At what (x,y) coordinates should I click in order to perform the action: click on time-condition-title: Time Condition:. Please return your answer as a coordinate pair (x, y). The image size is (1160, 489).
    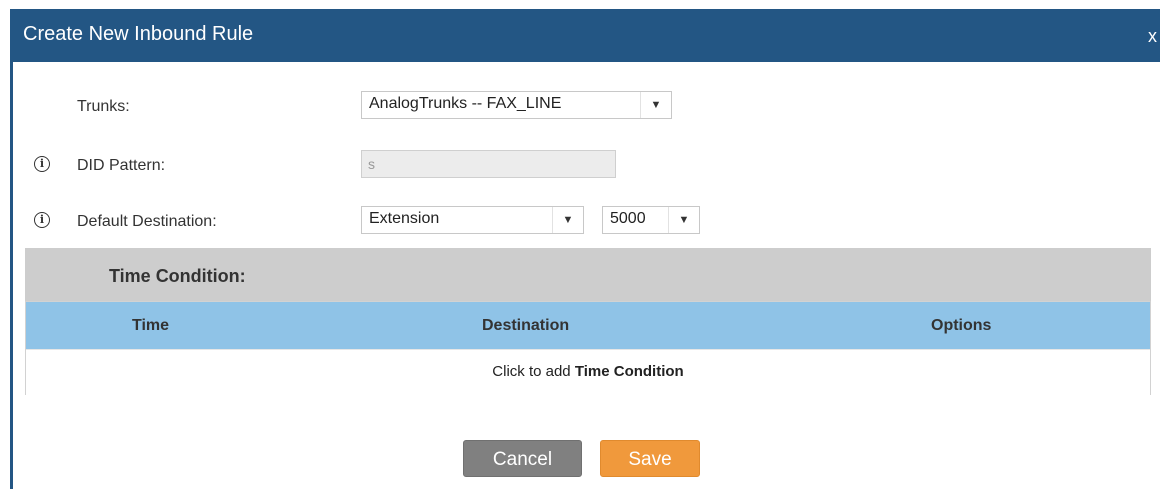
    Looking at the image, I should click on (177, 276).